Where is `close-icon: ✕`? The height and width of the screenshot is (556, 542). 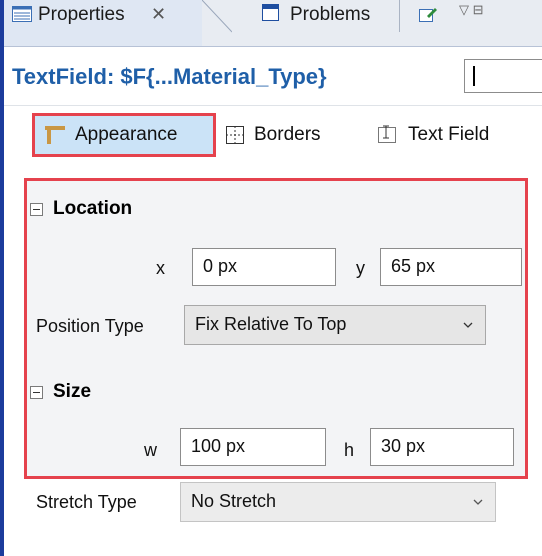
close-icon: ✕ is located at coordinates (158, 14).